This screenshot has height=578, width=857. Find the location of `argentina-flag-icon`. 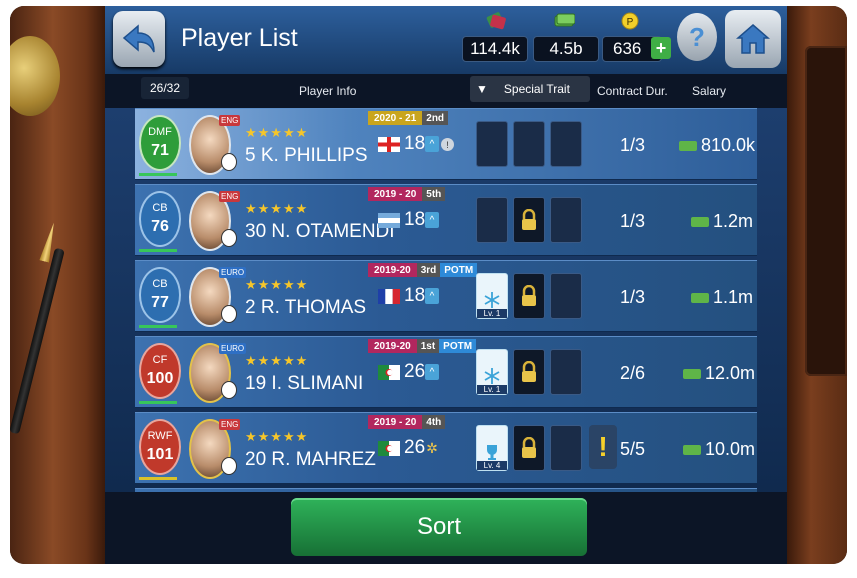

argentina-flag-icon is located at coordinates (389, 220).